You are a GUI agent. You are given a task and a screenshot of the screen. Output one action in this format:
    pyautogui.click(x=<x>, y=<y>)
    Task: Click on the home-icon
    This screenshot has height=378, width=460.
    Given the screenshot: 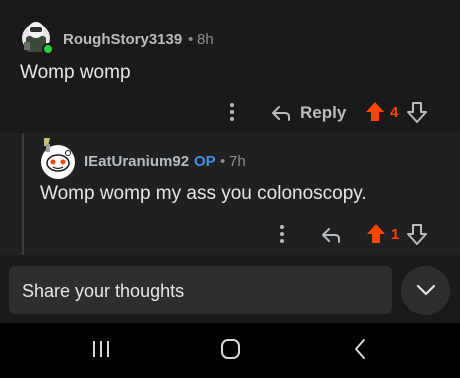 What is the action you would take?
    pyautogui.click(x=231, y=349)
    